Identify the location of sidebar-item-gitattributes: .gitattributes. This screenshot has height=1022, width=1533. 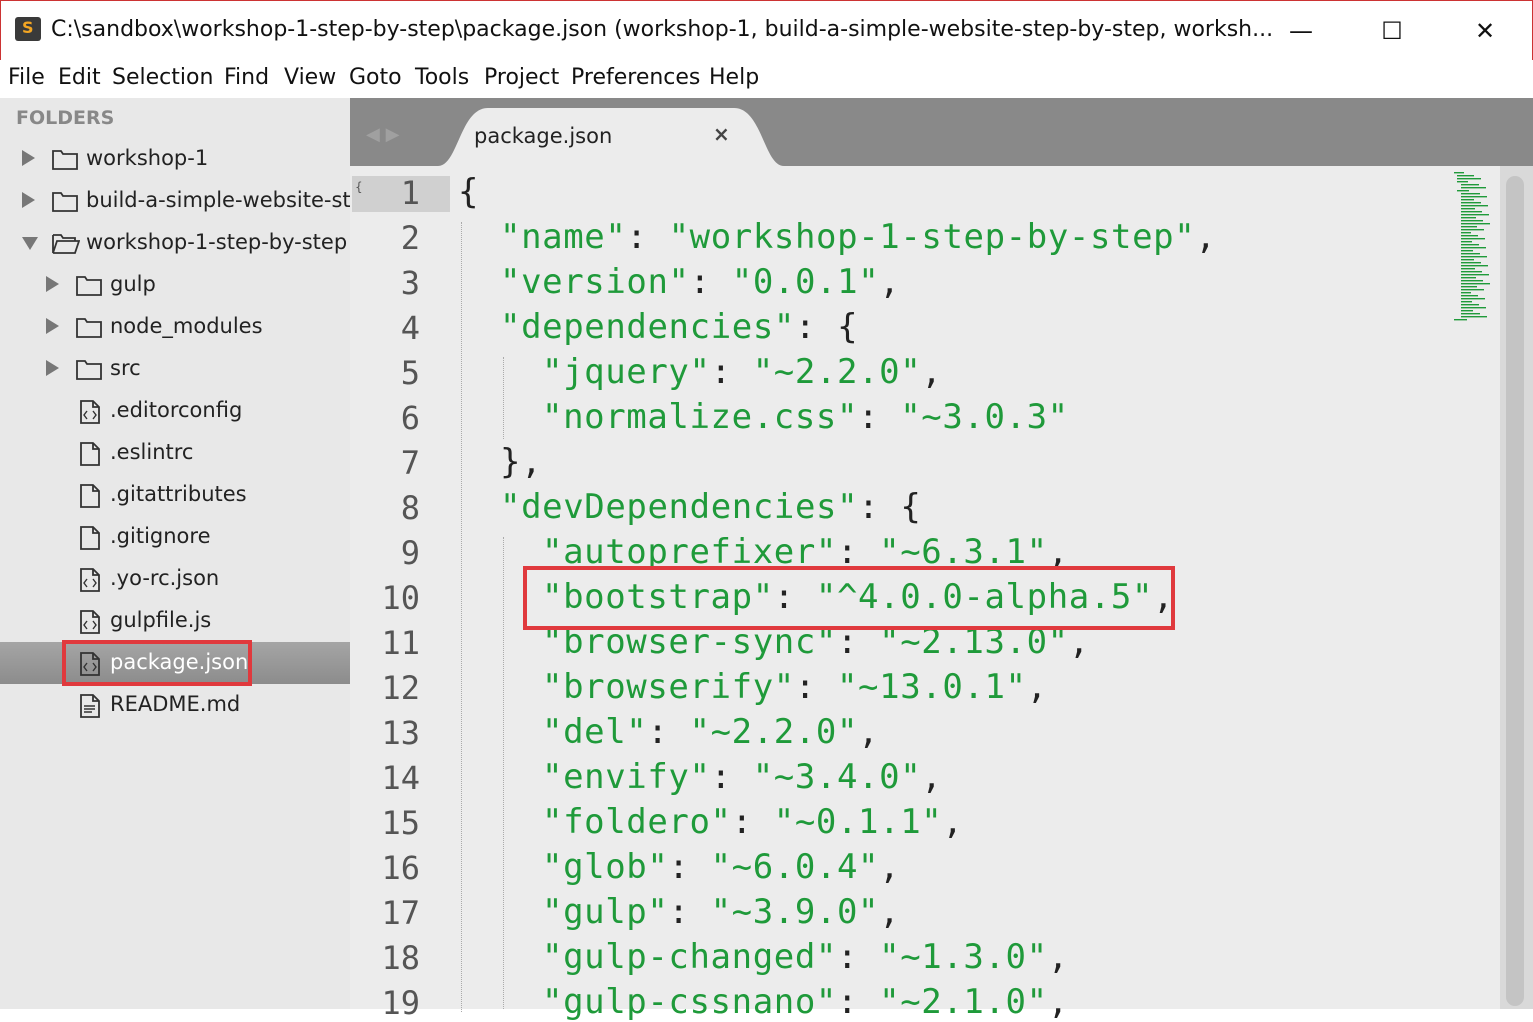
(175, 495).